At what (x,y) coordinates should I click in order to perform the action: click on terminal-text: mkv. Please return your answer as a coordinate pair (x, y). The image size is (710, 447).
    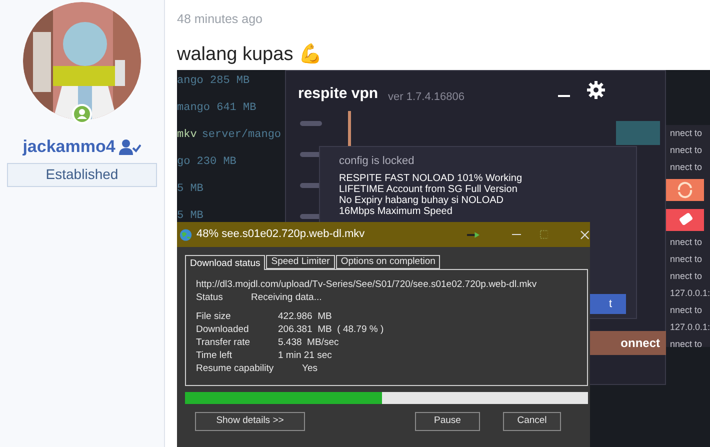
    Looking at the image, I should click on (187, 135).